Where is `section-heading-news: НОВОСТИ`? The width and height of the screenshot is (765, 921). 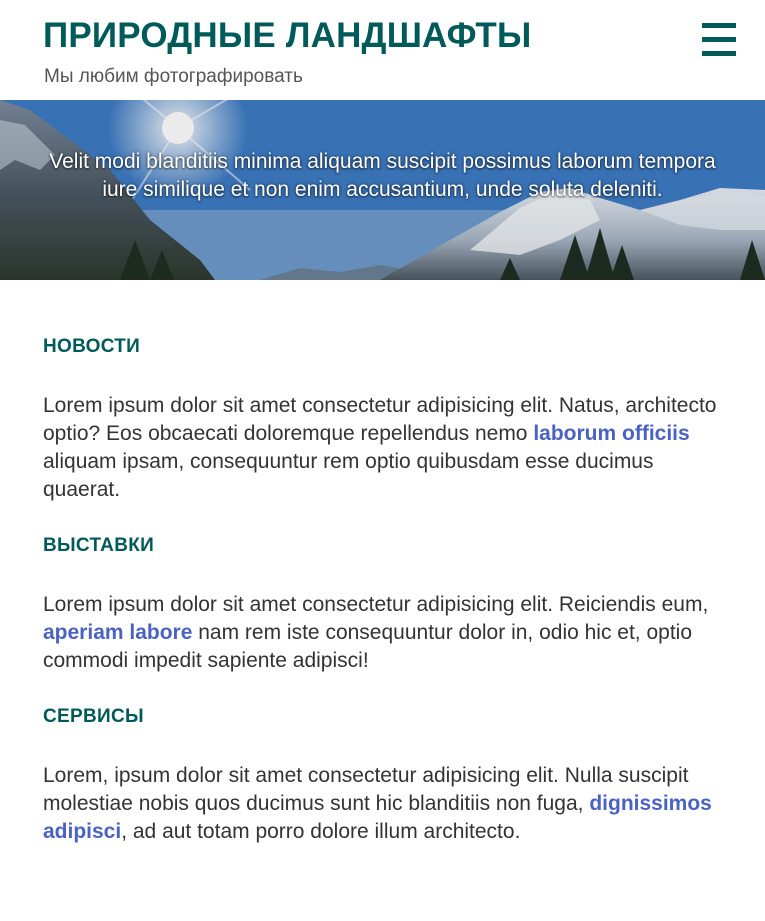 section-heading-news: НОВОСТИ is located at coordinates (92, 346).